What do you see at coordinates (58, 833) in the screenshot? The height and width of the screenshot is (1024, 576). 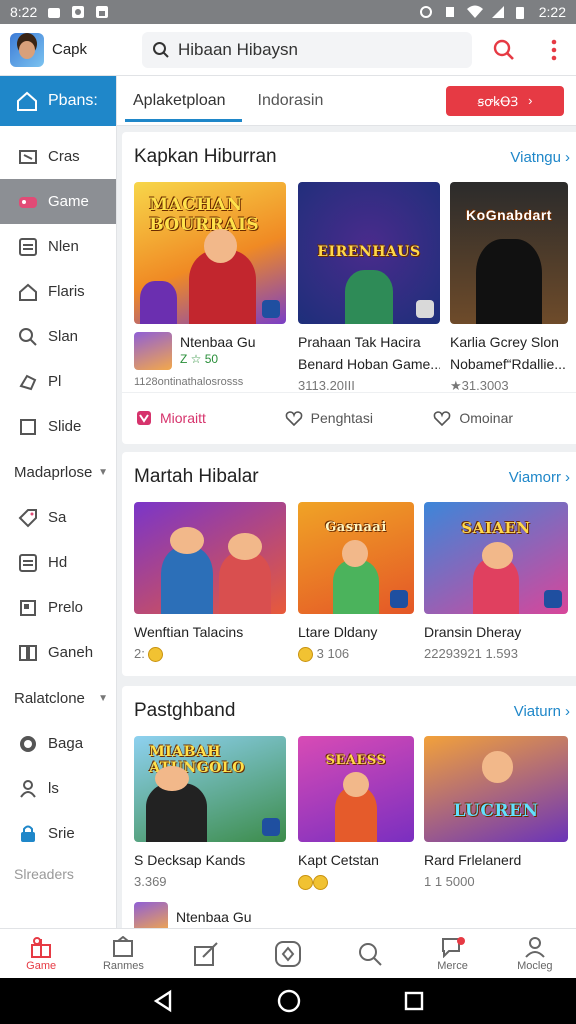 I see `sidebar-item-srie: Srie` at bounding box center [58, 833].